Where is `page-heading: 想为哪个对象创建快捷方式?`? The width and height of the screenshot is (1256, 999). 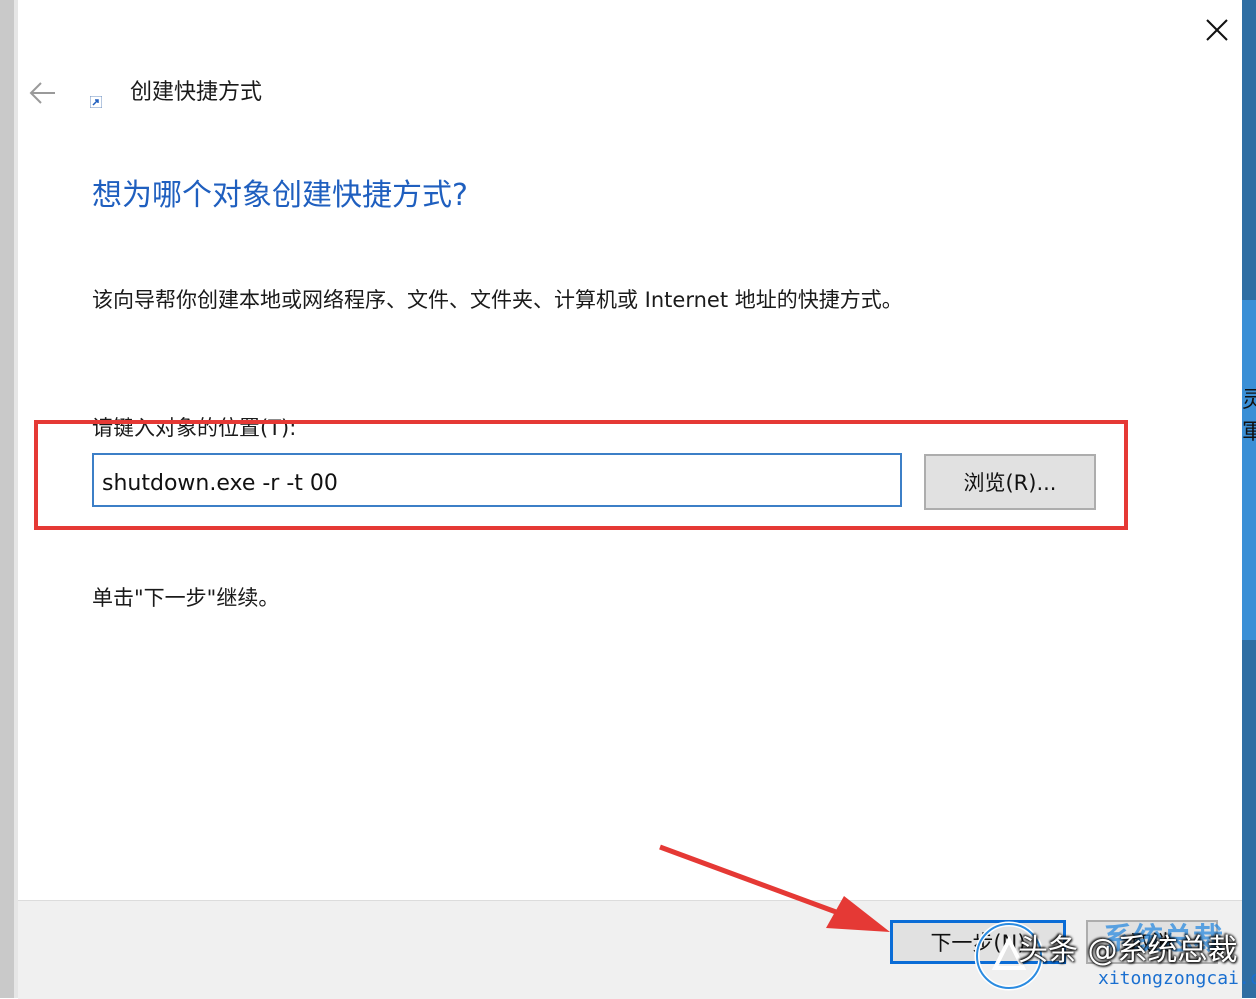
page-heading: 想为哪个对象创建快捷方式? is located at coordinates (280, 195).